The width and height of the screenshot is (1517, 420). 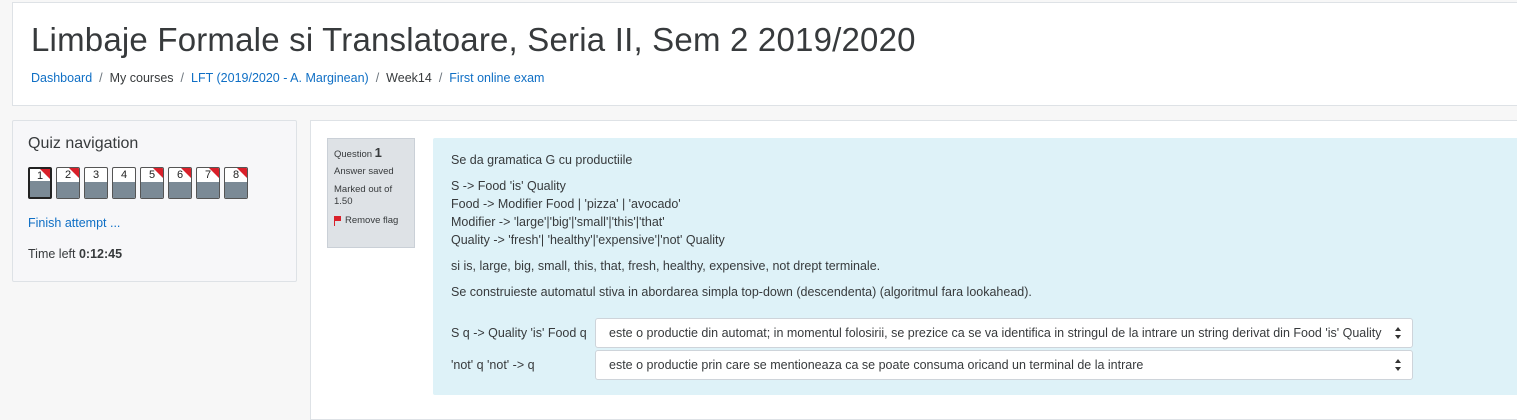 What do you see at coordinates (141, 78) in the screenshot?
I see `breadcrumb-my-courses: My courses` at bounding box center [141, 78].